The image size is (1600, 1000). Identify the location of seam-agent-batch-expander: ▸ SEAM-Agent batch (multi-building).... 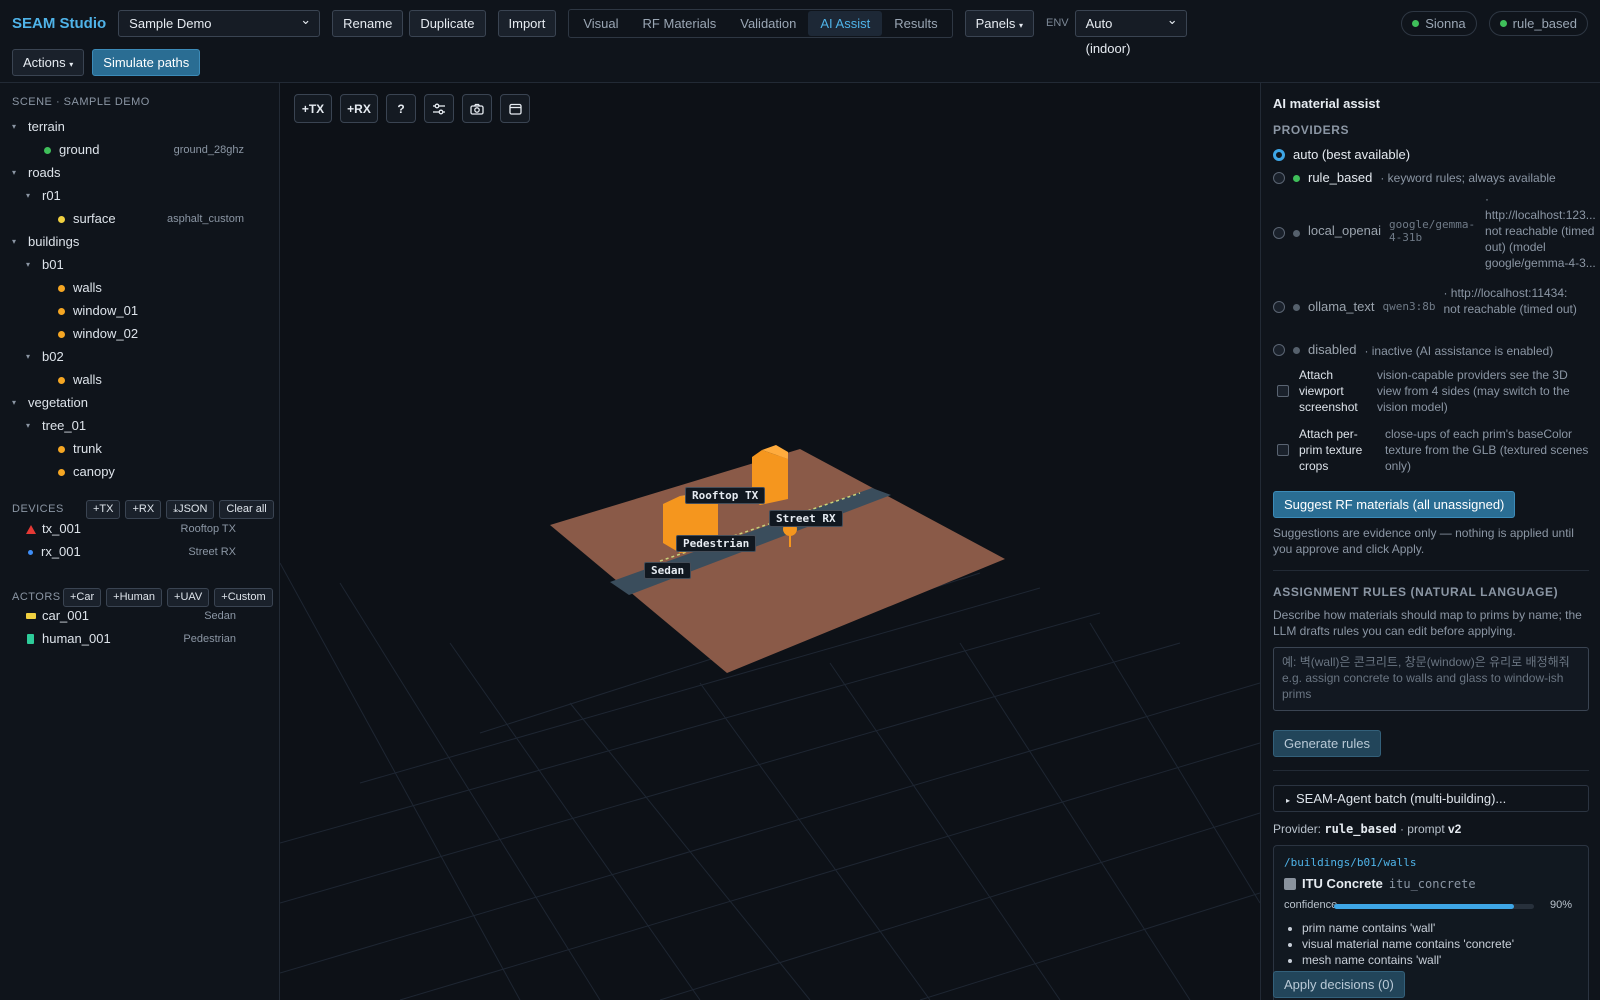
(1431, 798).